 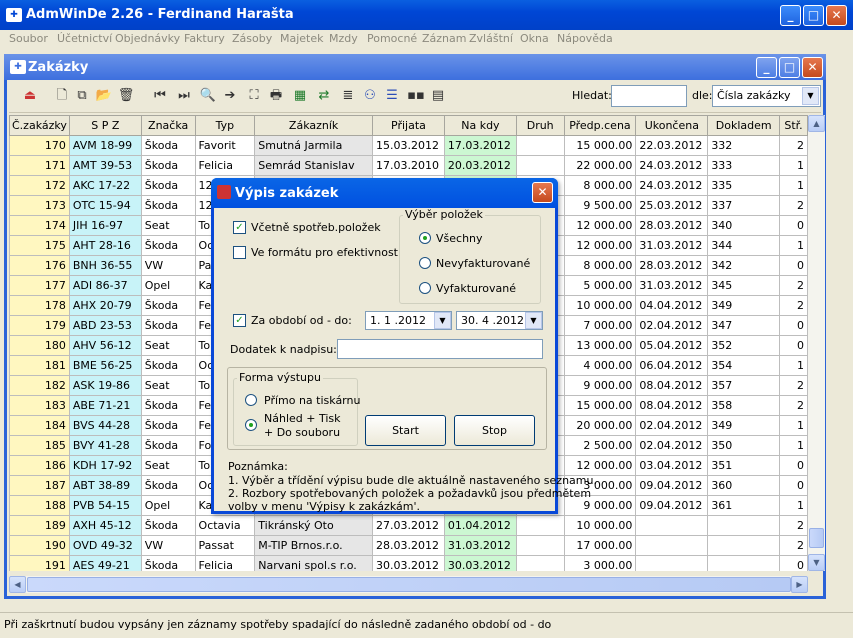 What do you see at coordinates (480, 563) in the screenshot?
I see `table-cell: 30.03.2012` at bounding box center [480, 563].